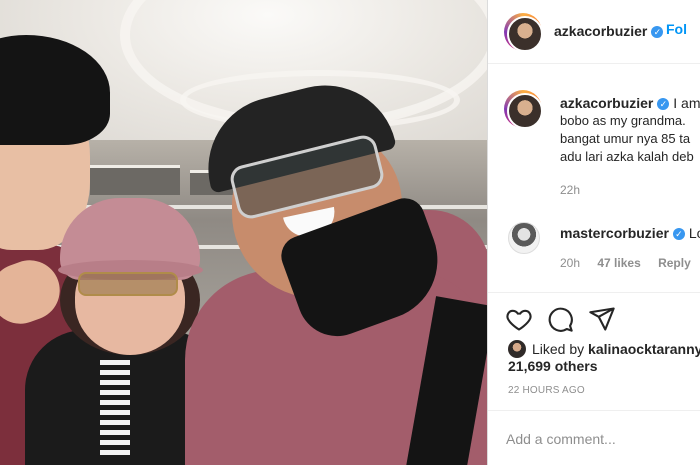 Image resolution: width=700 pixels, height=465 pixels. What do you see at coordinates (546, 390) in the screenshot?
I see `posted-time: 22 HOURS AGO` at bounding box center [546, 390].